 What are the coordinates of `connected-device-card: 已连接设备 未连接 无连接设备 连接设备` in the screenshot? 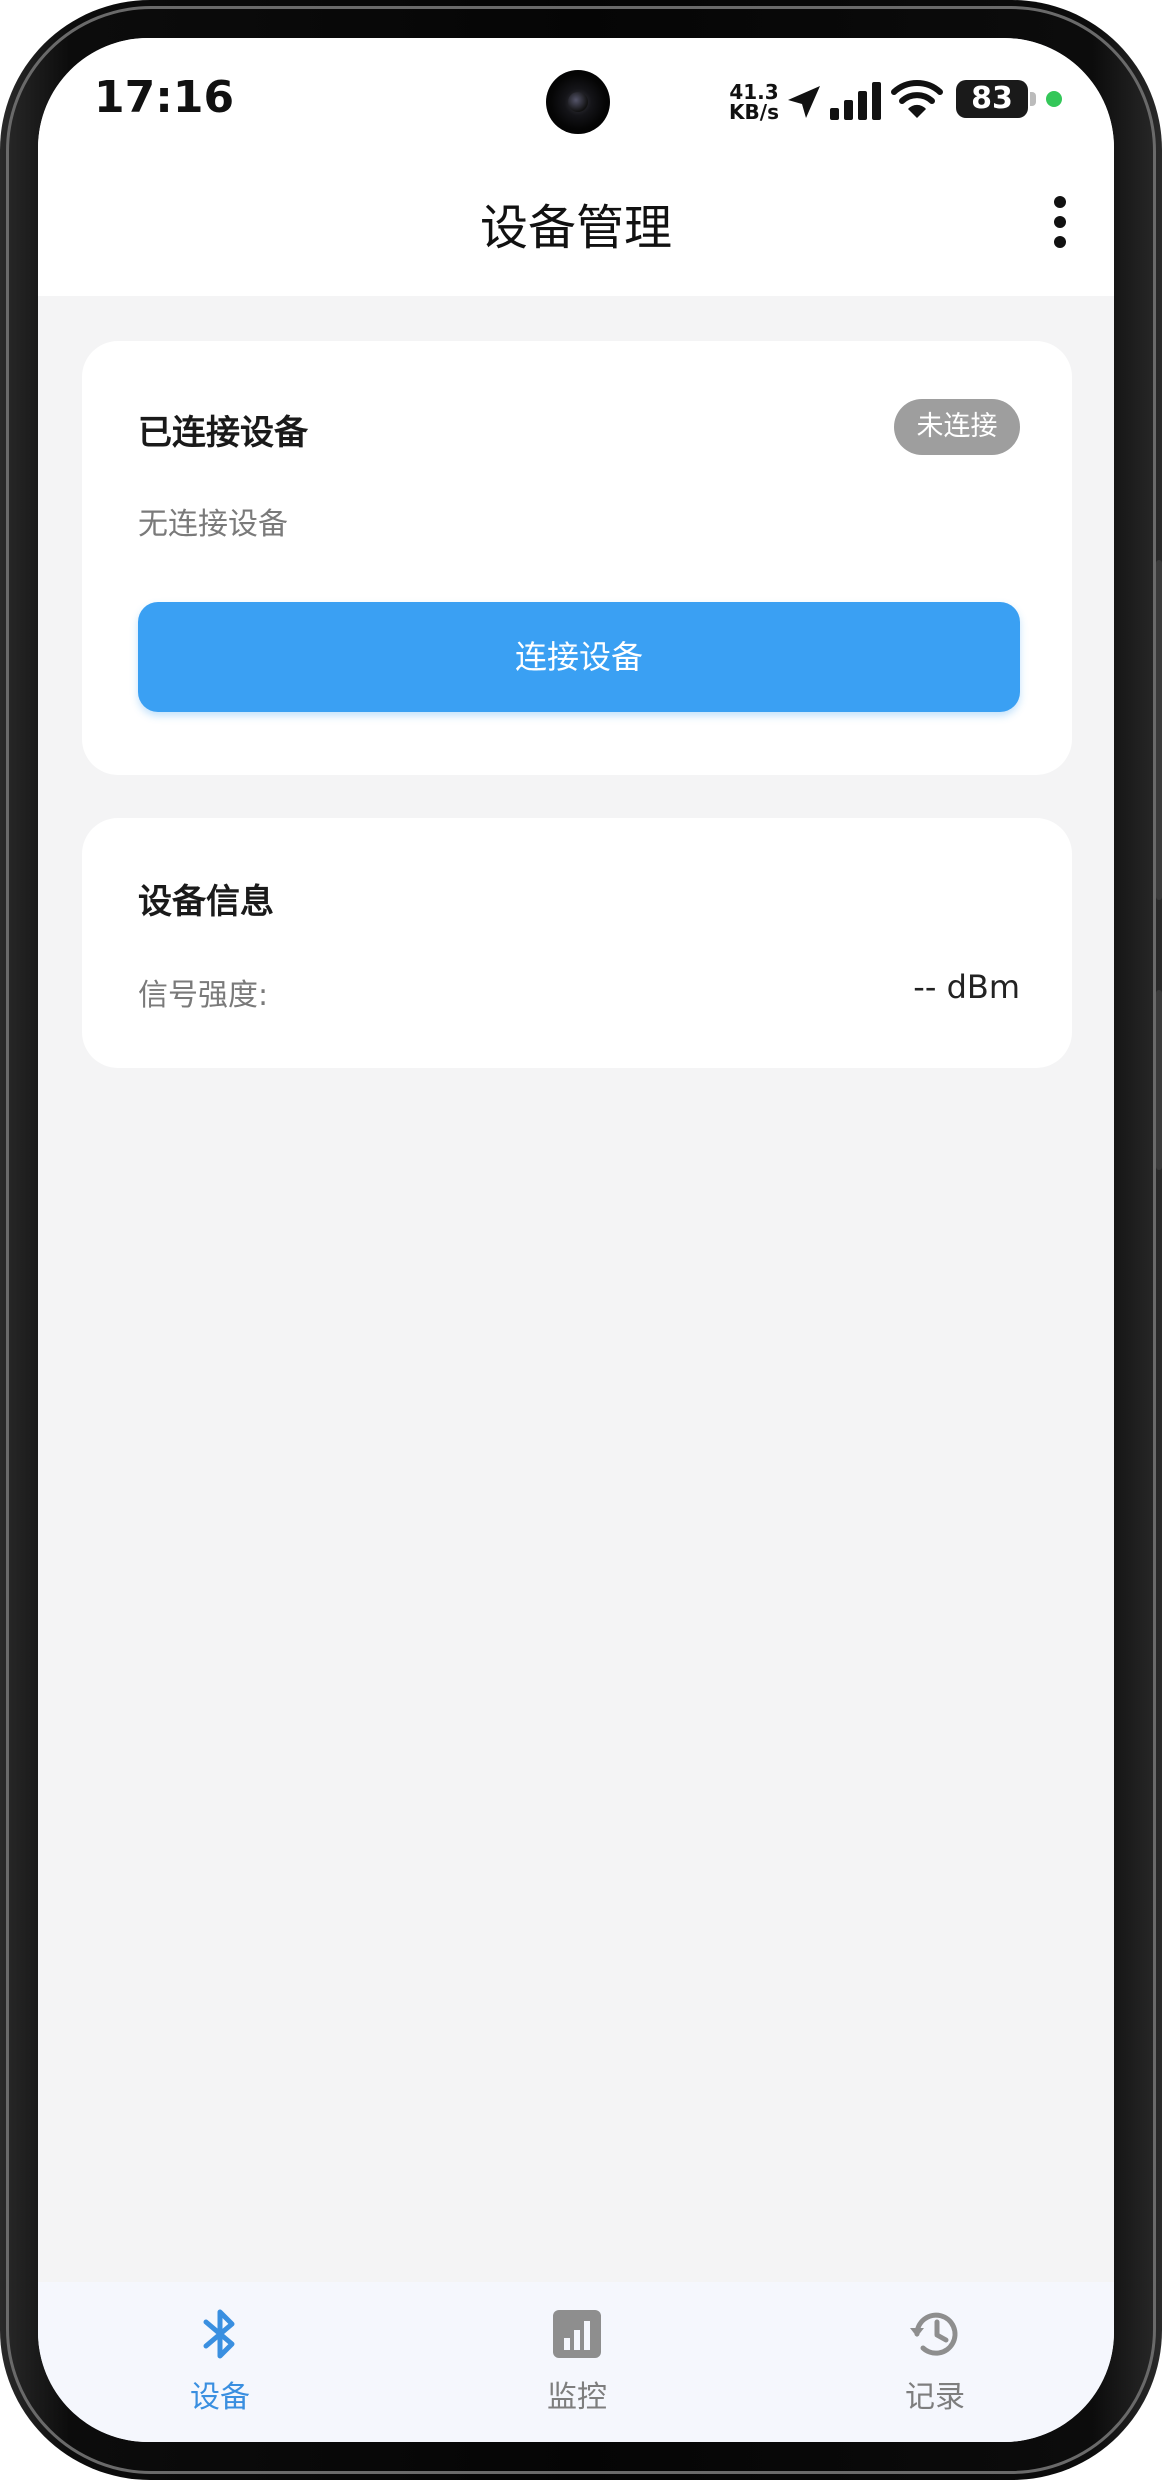 It's located at (577, 558).